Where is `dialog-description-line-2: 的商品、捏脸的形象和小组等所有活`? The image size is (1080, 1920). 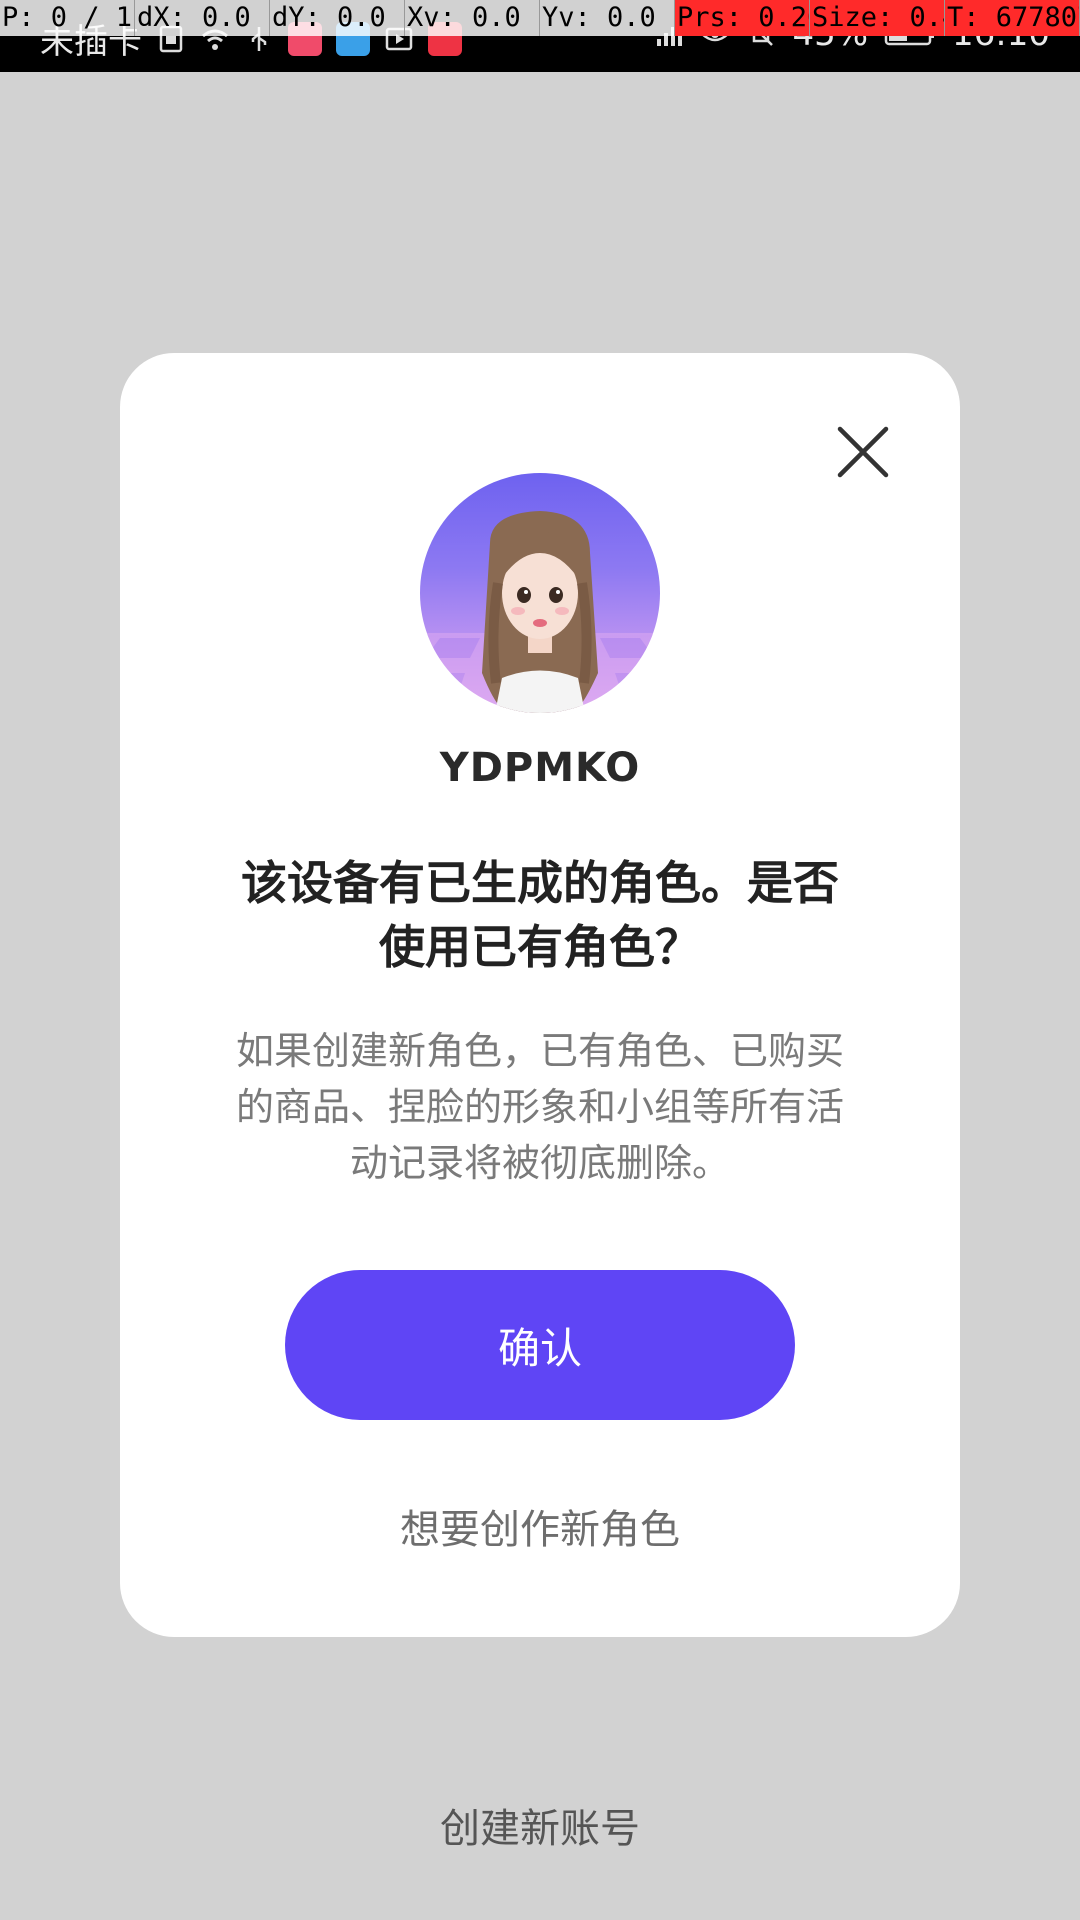 dialog-description-line-2: 的商品、捏脸的形象和小组等所有活 is located at coordinates (539, 1107).